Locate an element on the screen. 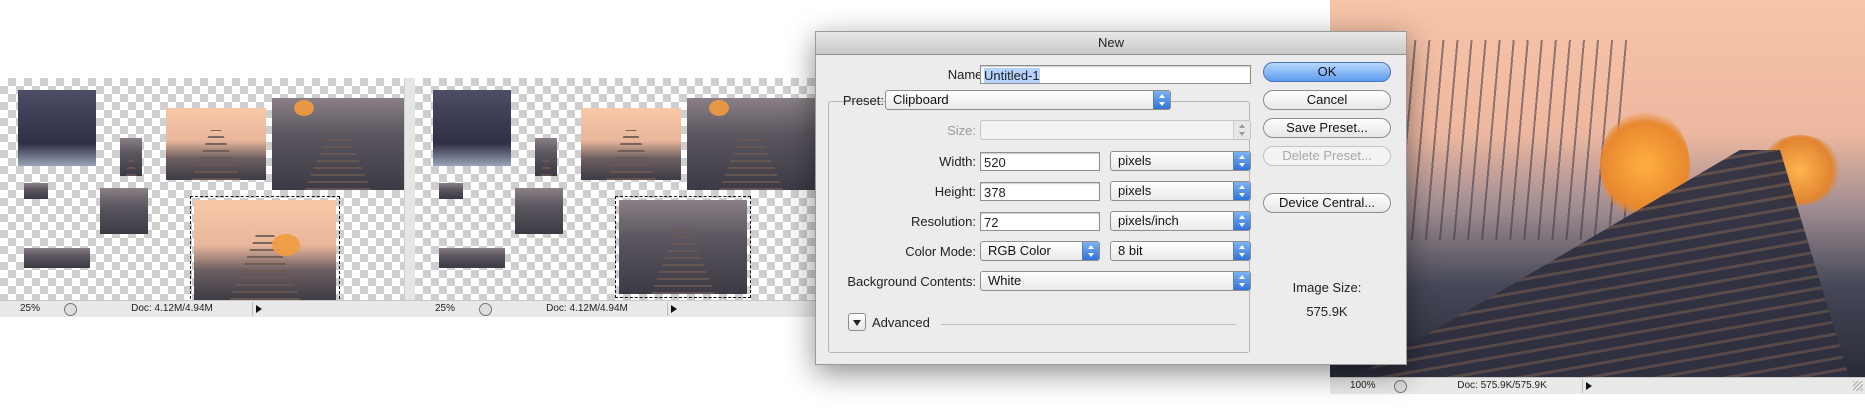 This screenshot has width=1865, height=412. width-unit-select: pixels is located at coordinates (1180, 161).